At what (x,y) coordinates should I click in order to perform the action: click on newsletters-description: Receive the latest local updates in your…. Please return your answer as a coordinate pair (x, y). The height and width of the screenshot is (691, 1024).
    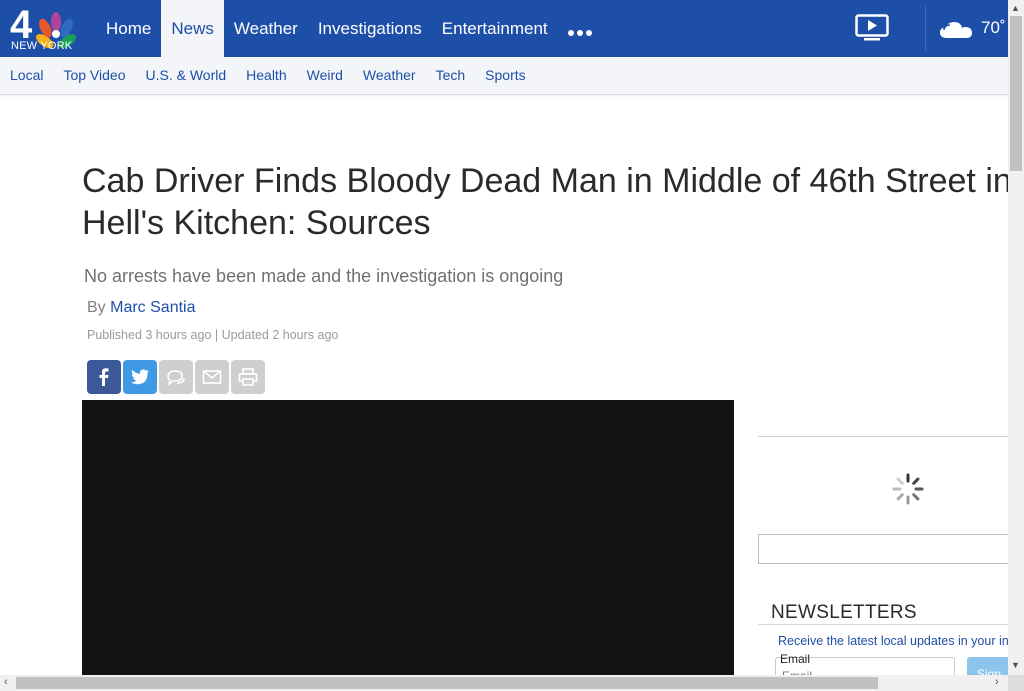
    Looking at the image, I should click on (893, 641).